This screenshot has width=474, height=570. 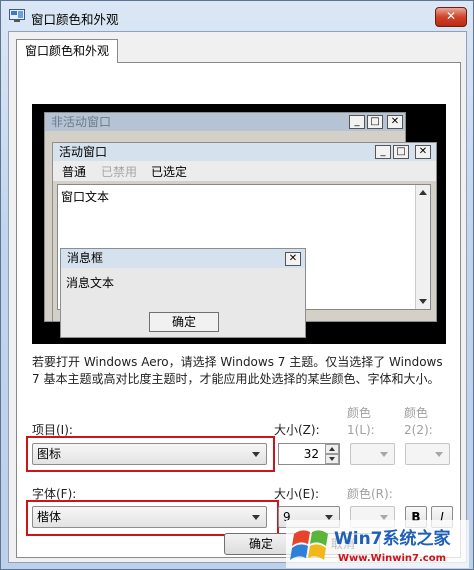 What do you see at coordinates (75, 19) in the screenshot?
I see `window-title: 窗口颜色和外观` at bounding box center [75, 19].